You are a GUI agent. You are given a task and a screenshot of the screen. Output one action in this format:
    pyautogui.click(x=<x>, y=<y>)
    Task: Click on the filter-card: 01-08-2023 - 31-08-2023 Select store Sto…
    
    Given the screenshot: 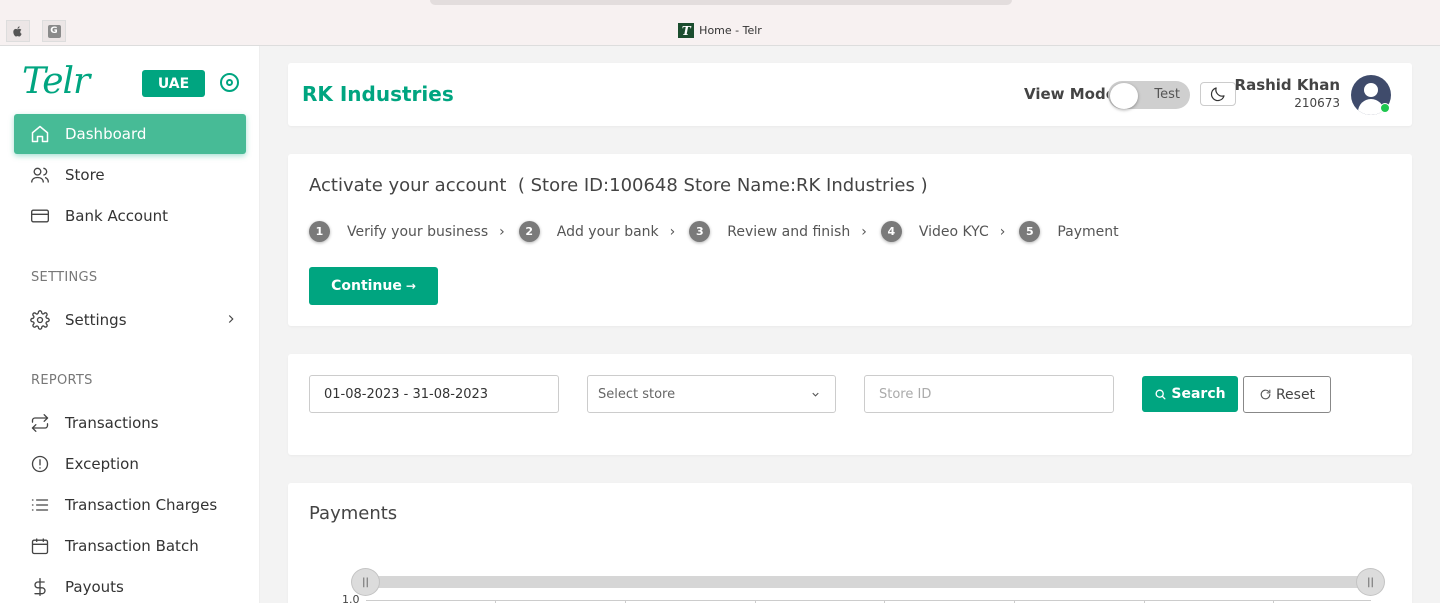 What is the action you would take?
    pyautogui.click(x=850, y=404)
    